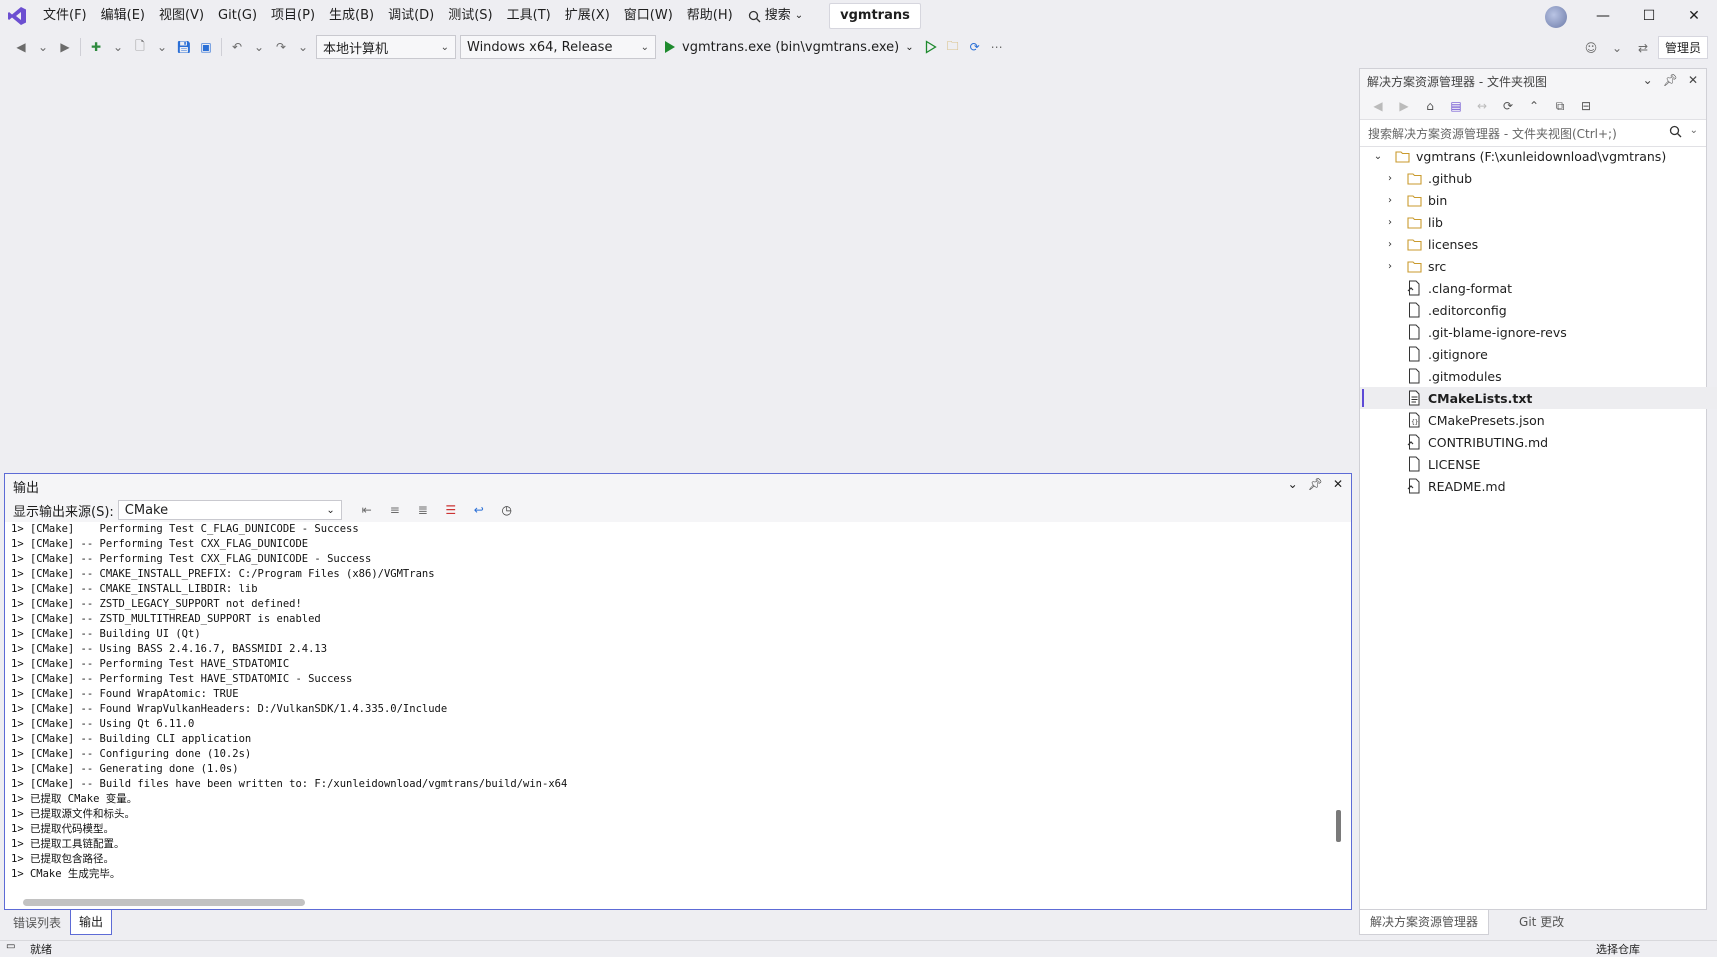  What do you see at coordinates (1538, 420) in the screenshot?
I see `tree-file: {} CMakePresets.json` at bounding box center [1538, 420].